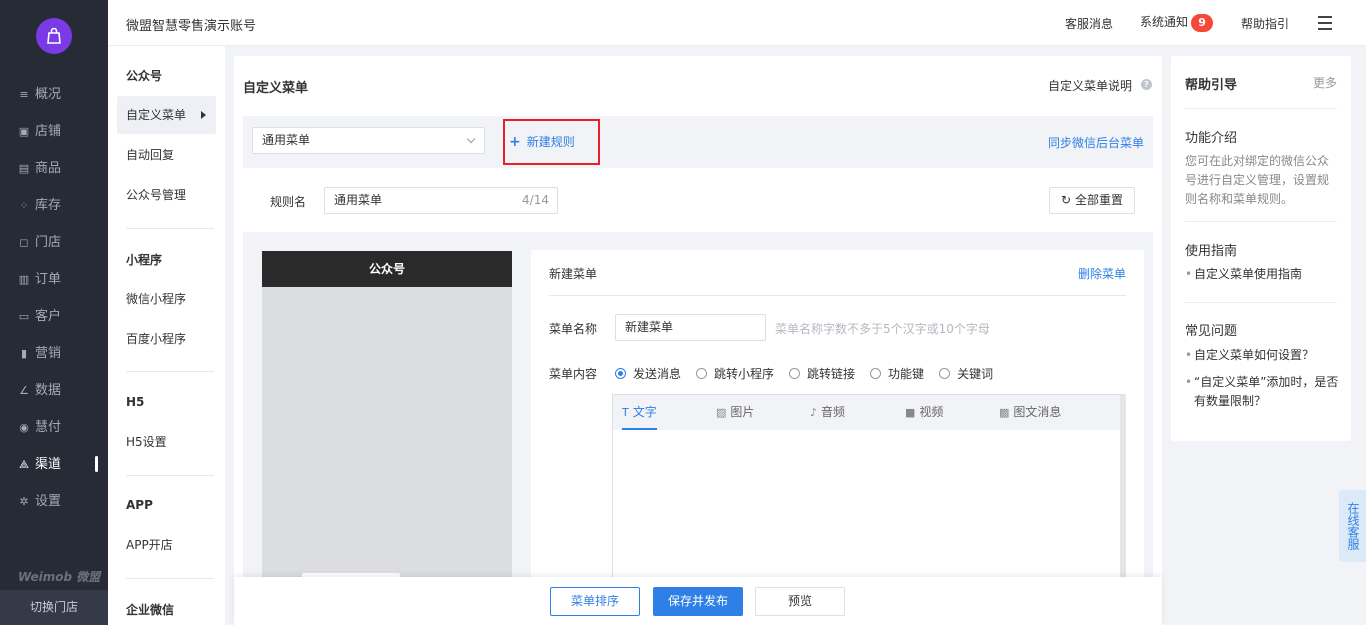  I want to click on subnav-item-baidu-mini: 百度小程序, so click(166, 339).